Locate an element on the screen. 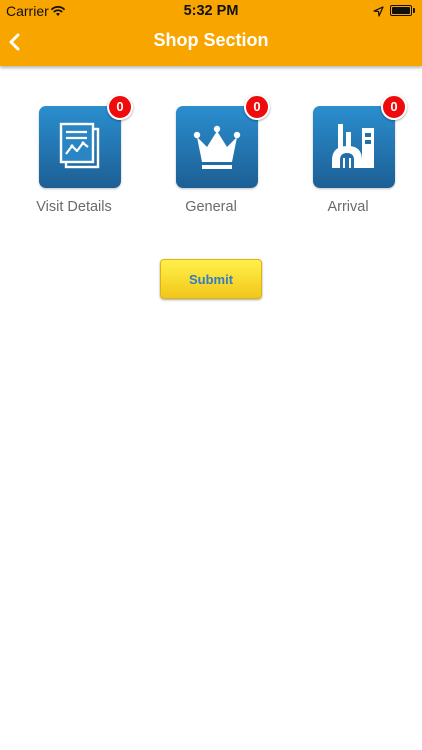 Image resolution: width=422 pixels, height=750 pixels. visit-details-tile: 0 is located at coordinates (86, 141).